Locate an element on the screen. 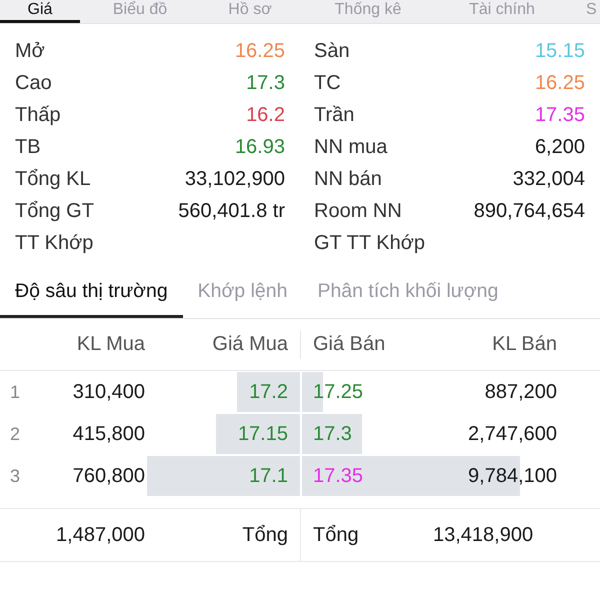 The height and width of the screenshot is (600, 600). stat-label: TB is located at coordinates (28, 147).